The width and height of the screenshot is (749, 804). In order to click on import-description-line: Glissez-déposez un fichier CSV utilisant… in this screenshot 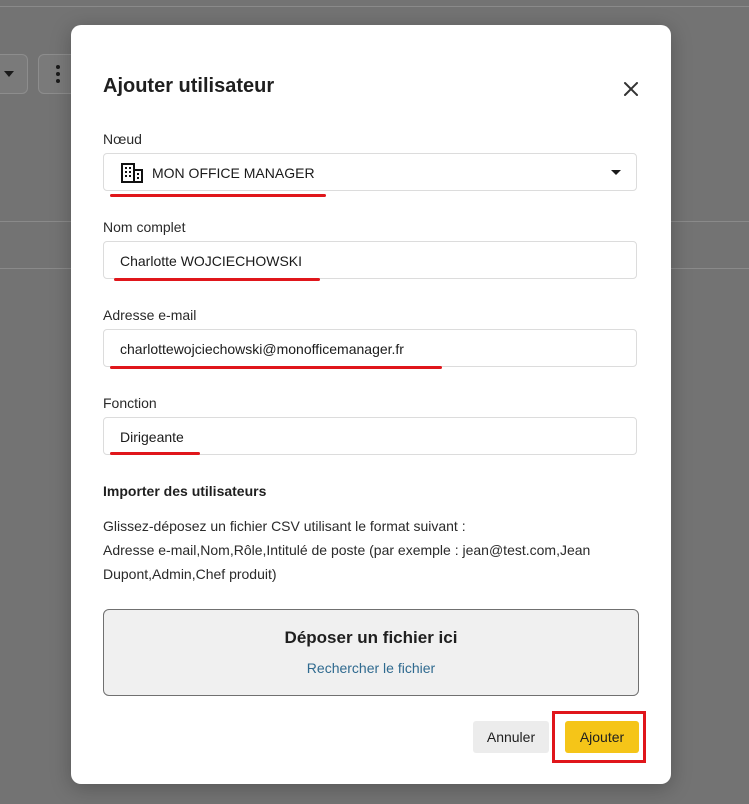, I will do `click(284, 526)`.